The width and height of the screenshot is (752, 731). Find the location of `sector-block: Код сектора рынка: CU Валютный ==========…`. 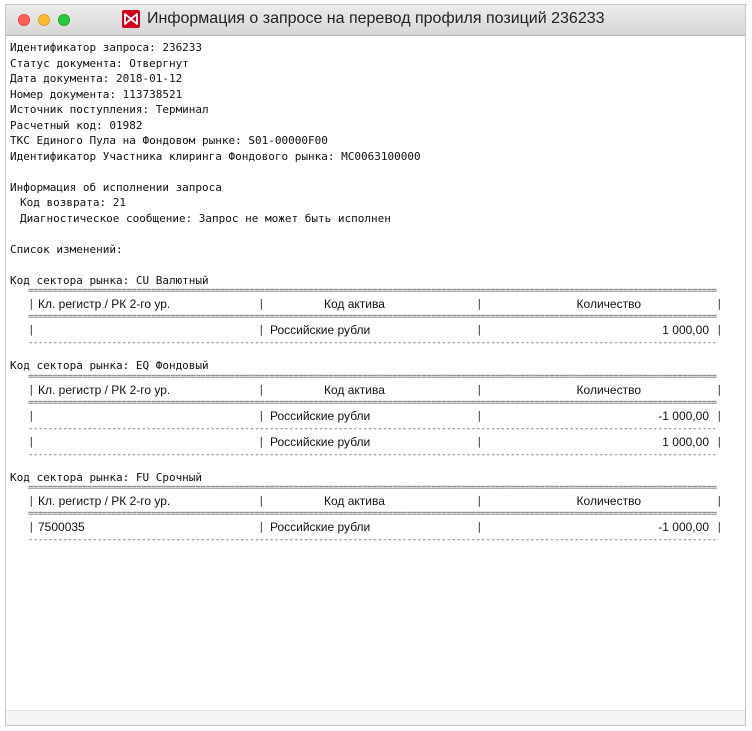

sector-block: Код сектора рынка: CU Валютный ==========… is located at coordinates (370, 310).